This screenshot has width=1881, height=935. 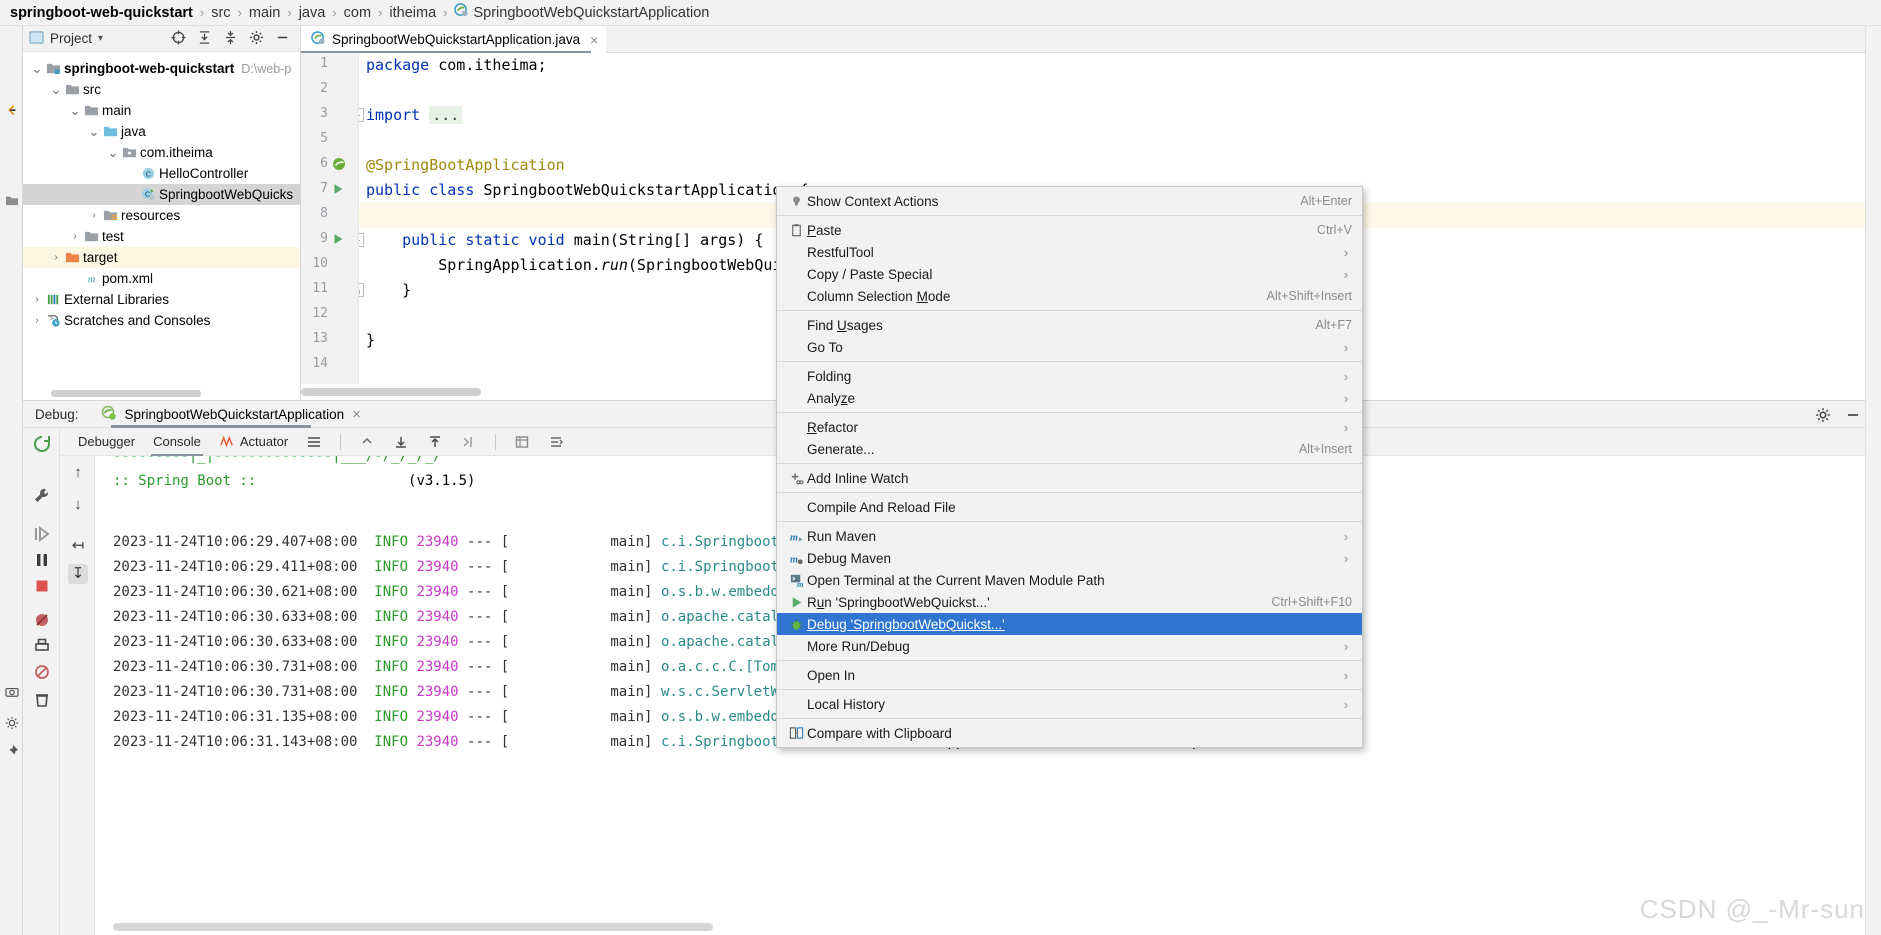 I want to click on project-panel-scrollbar, so click(x=126, y=393).